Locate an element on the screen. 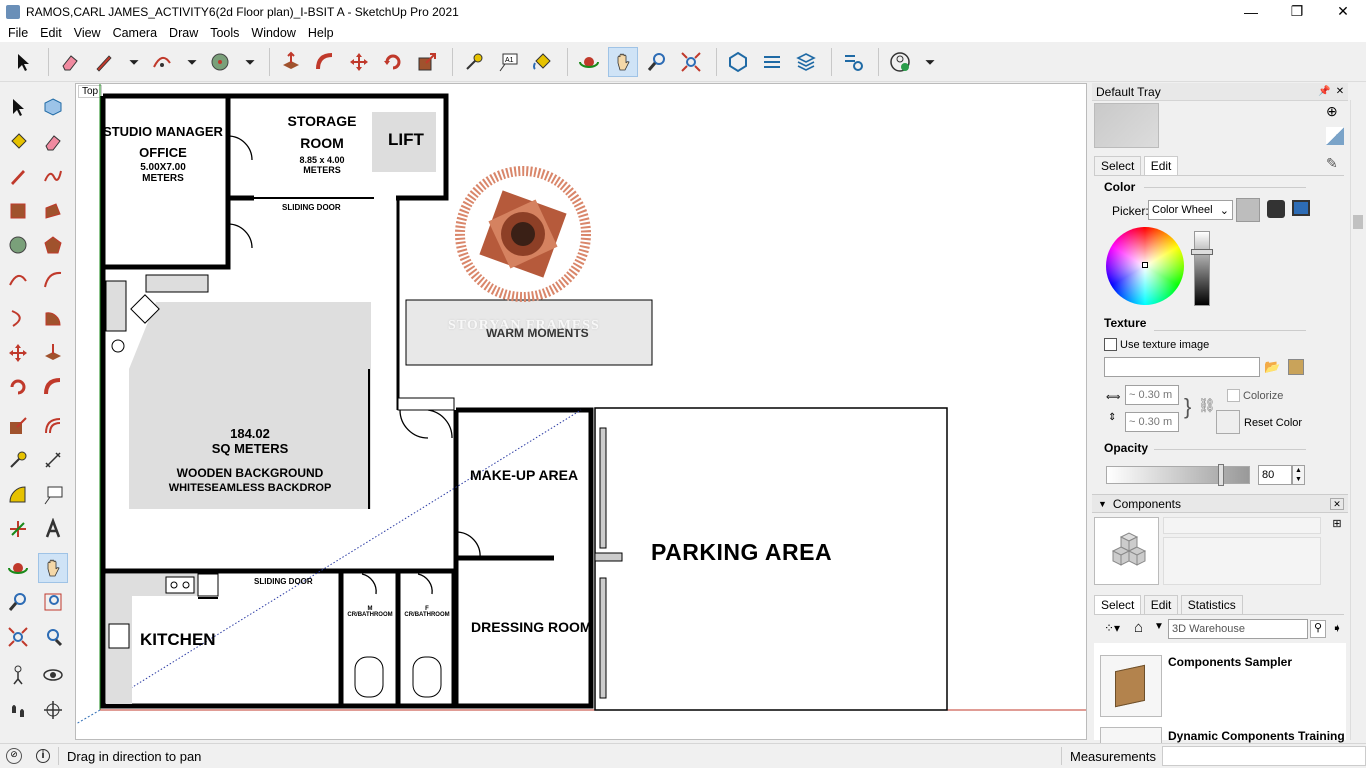  menu-tools: Tools is located at coordinates (224, 33).